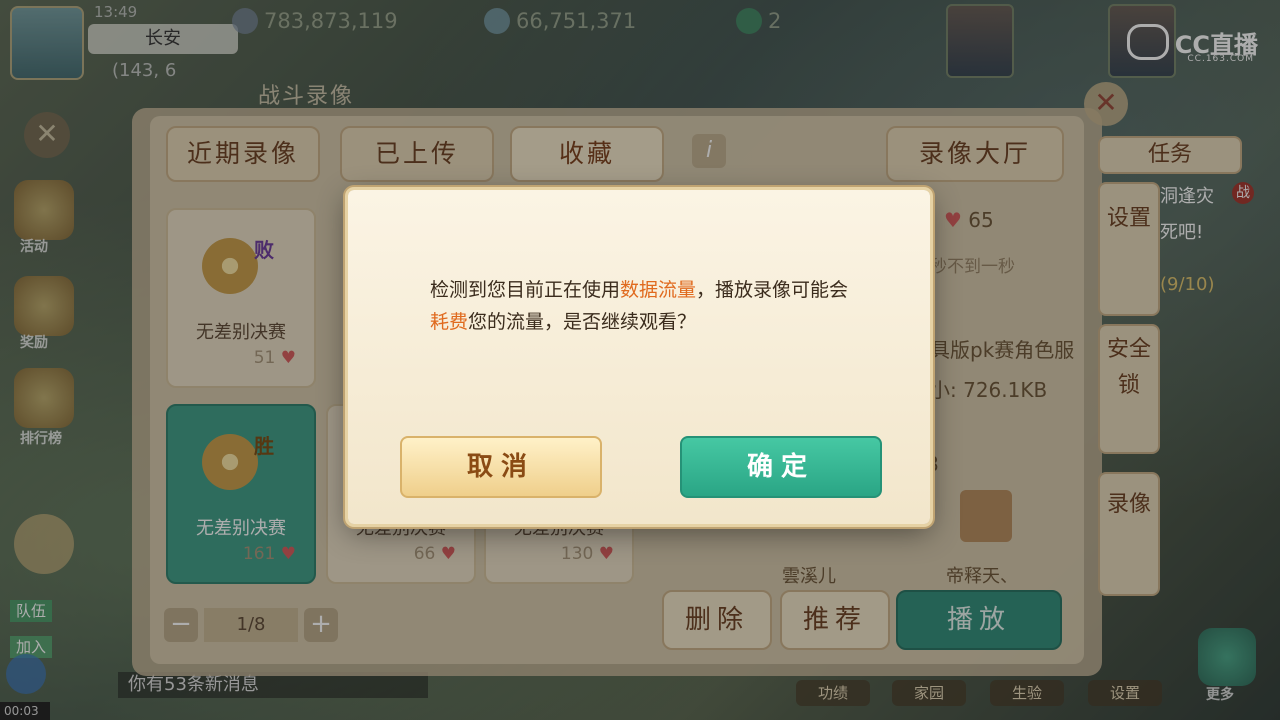 The image size is (1280, 720). Describe the element at coordinates (658, 290) in the screenshot. I see `dialog-highlight-data: 数据流量` at that location.